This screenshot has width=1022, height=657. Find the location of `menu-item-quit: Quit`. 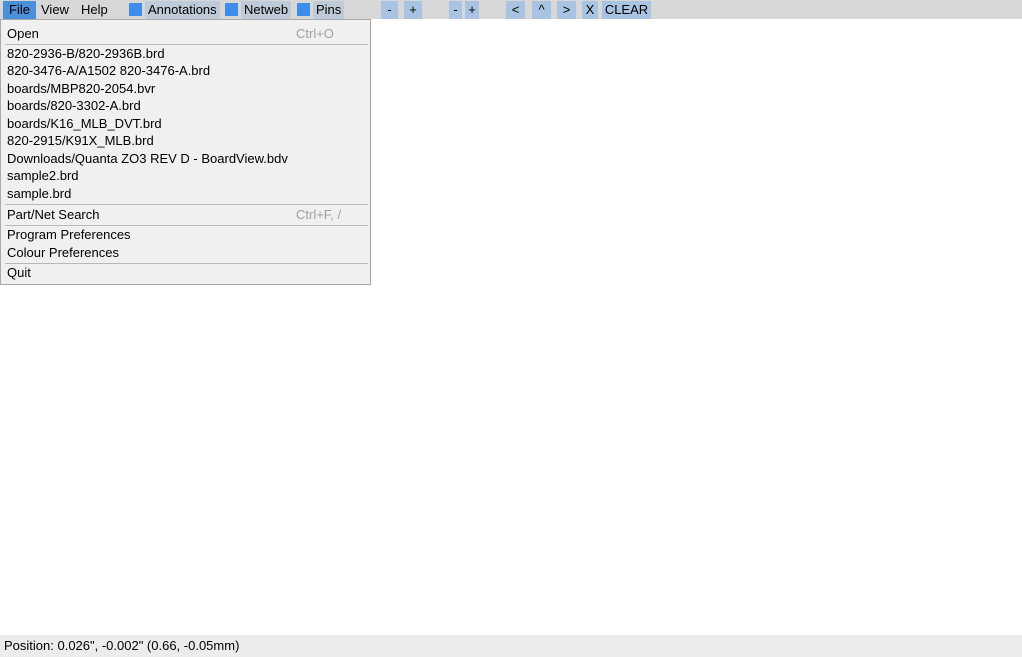

menu-item-quit: Quit is located at coordinates (184, 272).